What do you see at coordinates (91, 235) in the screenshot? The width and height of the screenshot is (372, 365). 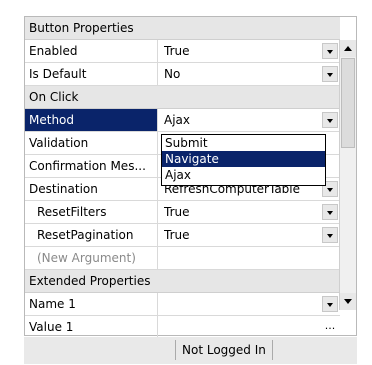 I see `property-name: ResetPagination` at bounding box center [91, 235].